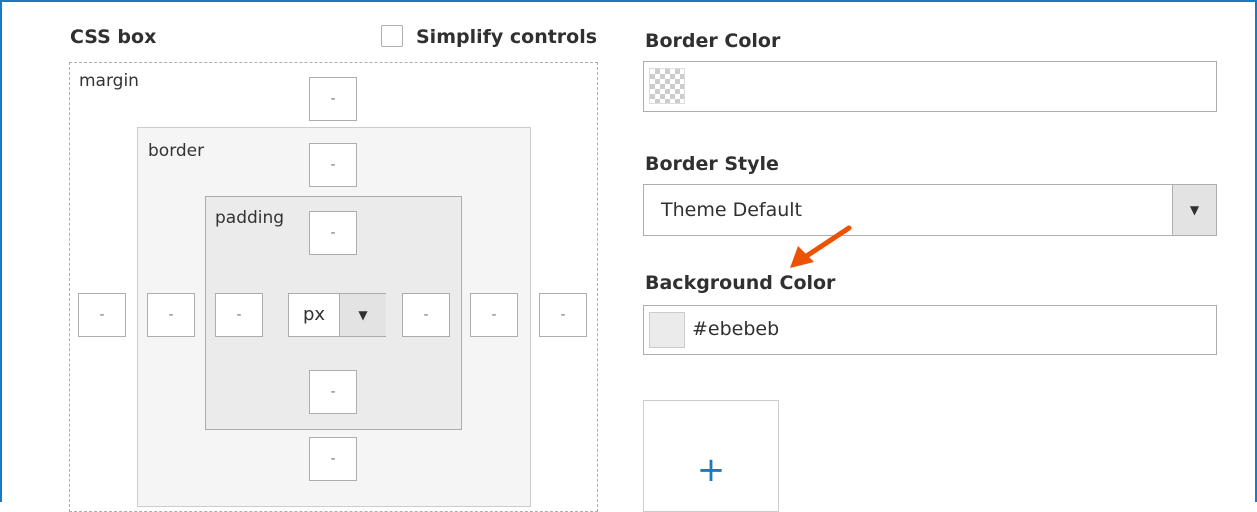  I want to click on add-background-image-button: +, so click(711, 456).